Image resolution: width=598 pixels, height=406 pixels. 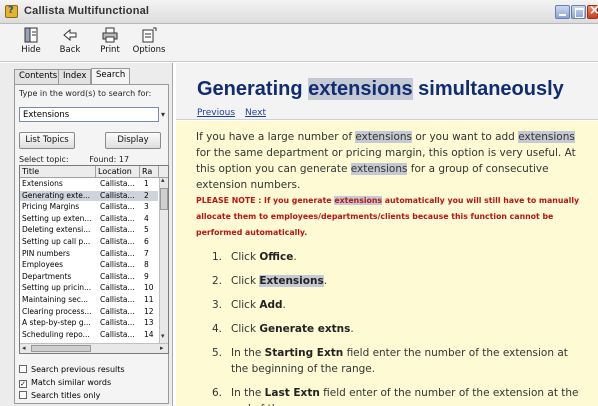 I want to click on column-rank: Ra, so click(x=149, y=172).